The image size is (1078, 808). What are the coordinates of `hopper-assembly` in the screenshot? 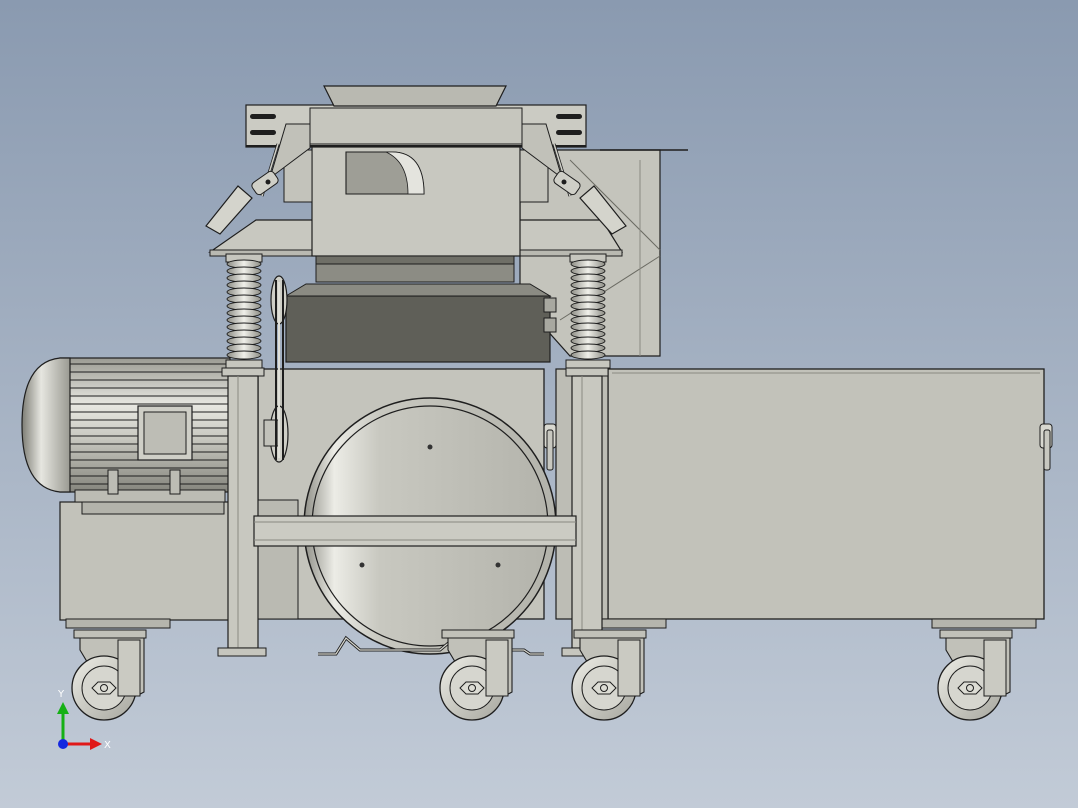 It's located at (416, 171).